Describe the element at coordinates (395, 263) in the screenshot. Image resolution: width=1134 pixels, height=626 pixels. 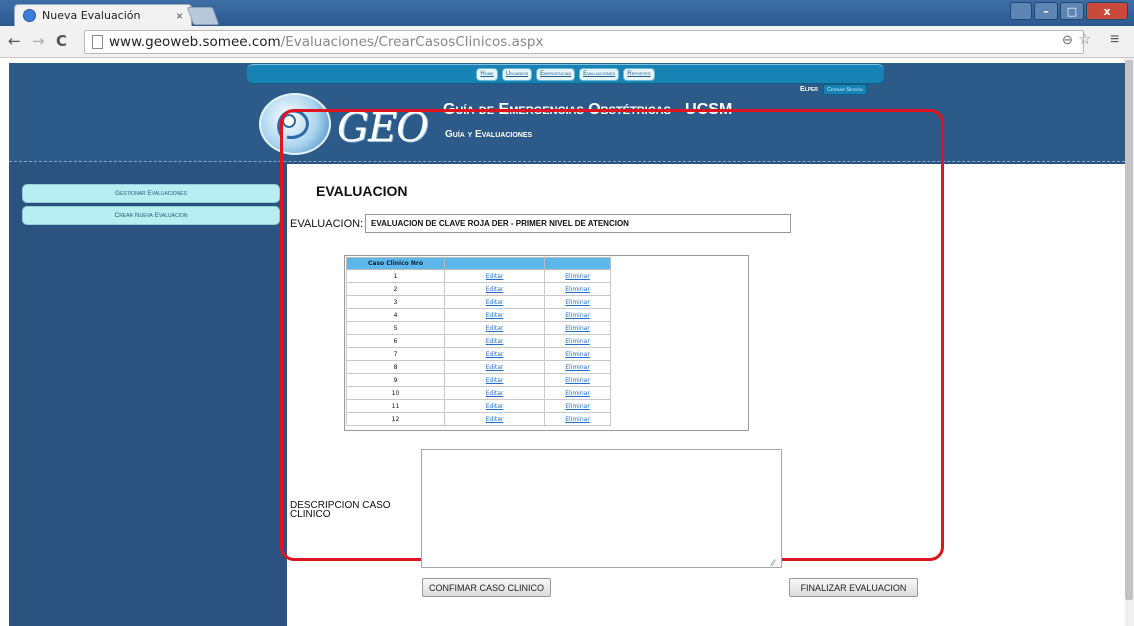
I see `column-header-case-number: Caso Clinico Nro` at that location.